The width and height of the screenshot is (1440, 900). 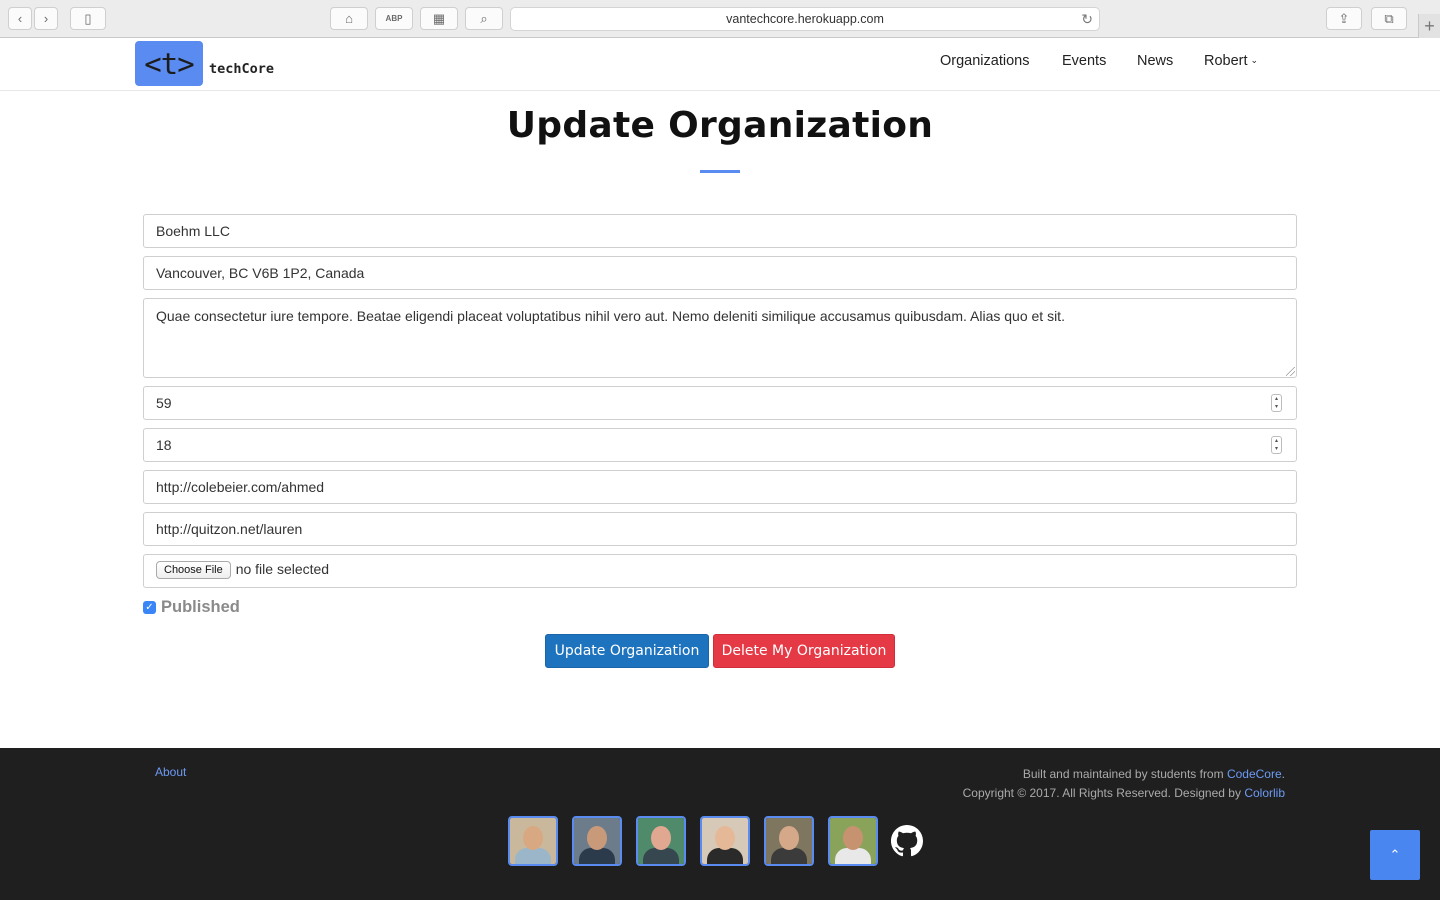 What do you see at coordinates (720, 273) in the screenshot?
I see `address-input: Vancouver, BC V6B 1P2, Canada` at bounding box center [720, 273].